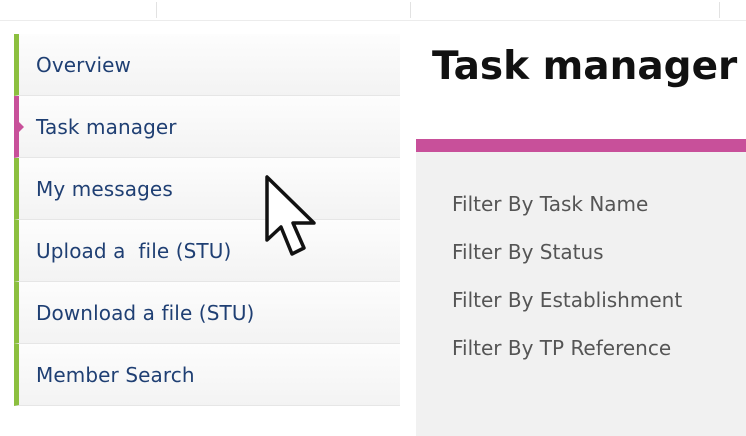  Describe the element at coordinates (145, 312) in the screenshot. I see `sidebar-item-label: Download a file (STU)` at that location.